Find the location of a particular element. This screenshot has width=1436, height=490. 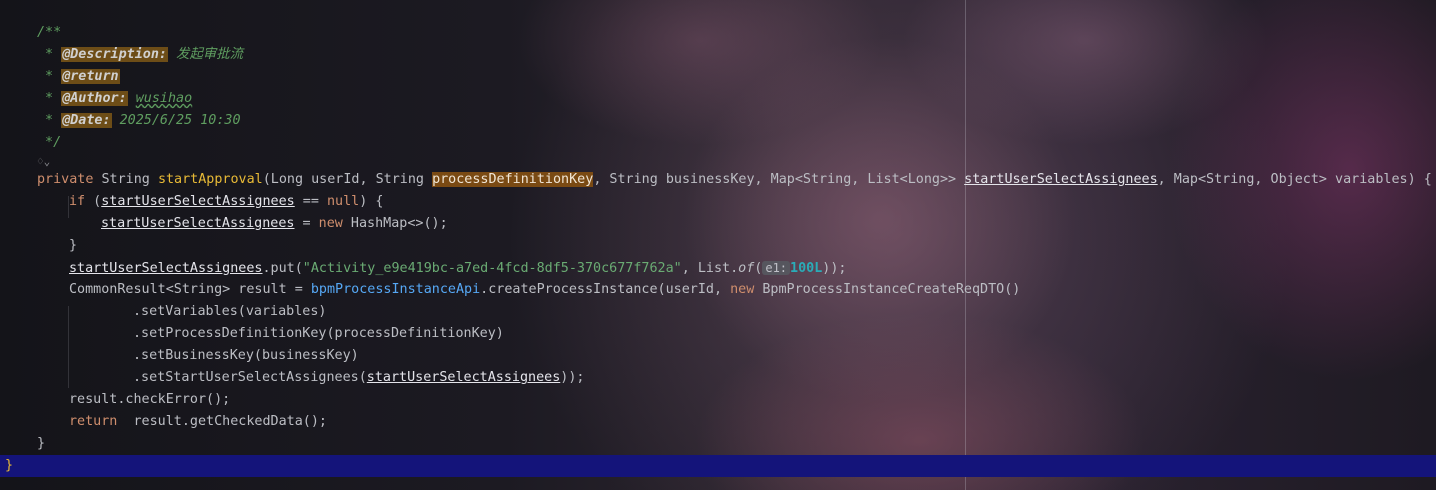

code-line: .setBusinessKey(businessKey) is located at coordinates (246, 355).